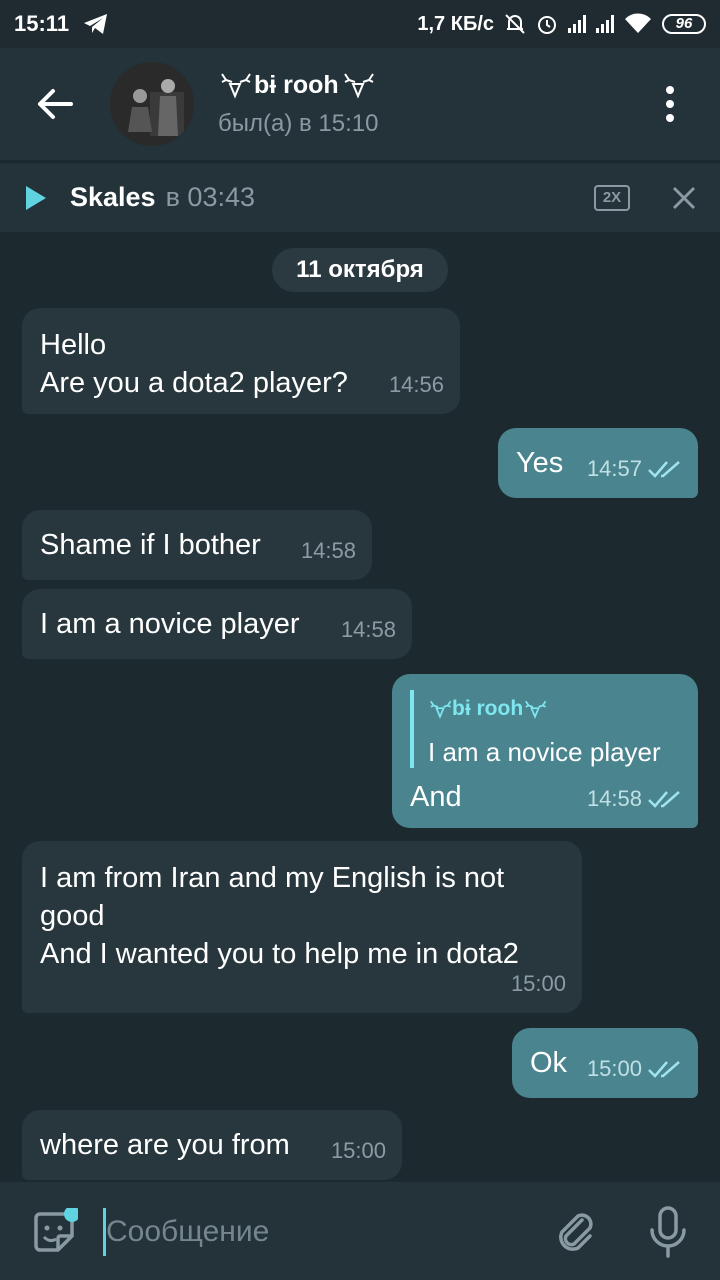 Image resolution: width=720 pixels, height=1280 pixels. What do you see at coordinates (360, 104) in the screenshot?
I see `chat-header: bɨ rooh был(а) в 15:10` at bounding box center [360, 104].